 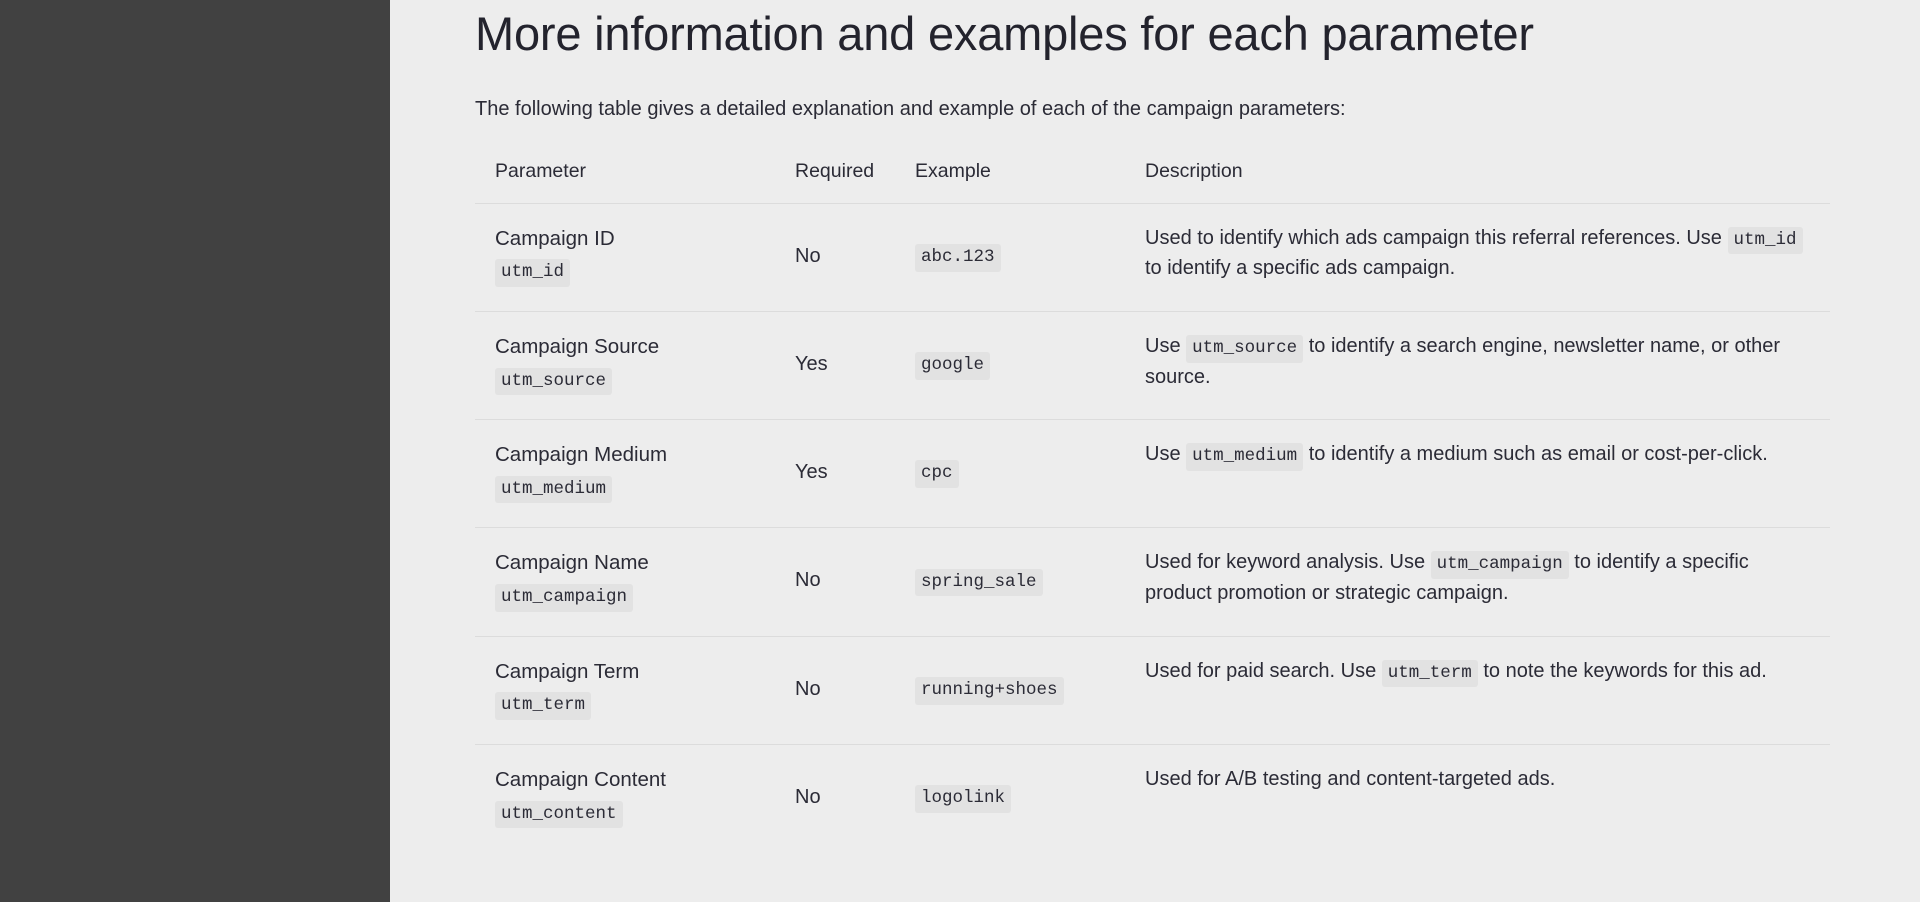 What do you see at coordinates (958, 257) in the screenshot?
I see `example-code: abc.123` at bounding box center [958, 257].